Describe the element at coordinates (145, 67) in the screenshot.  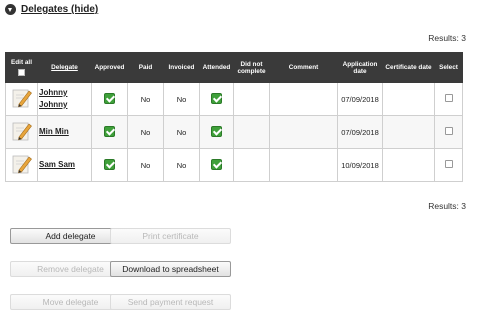
I see `col-header-paid: Paid` at that location.